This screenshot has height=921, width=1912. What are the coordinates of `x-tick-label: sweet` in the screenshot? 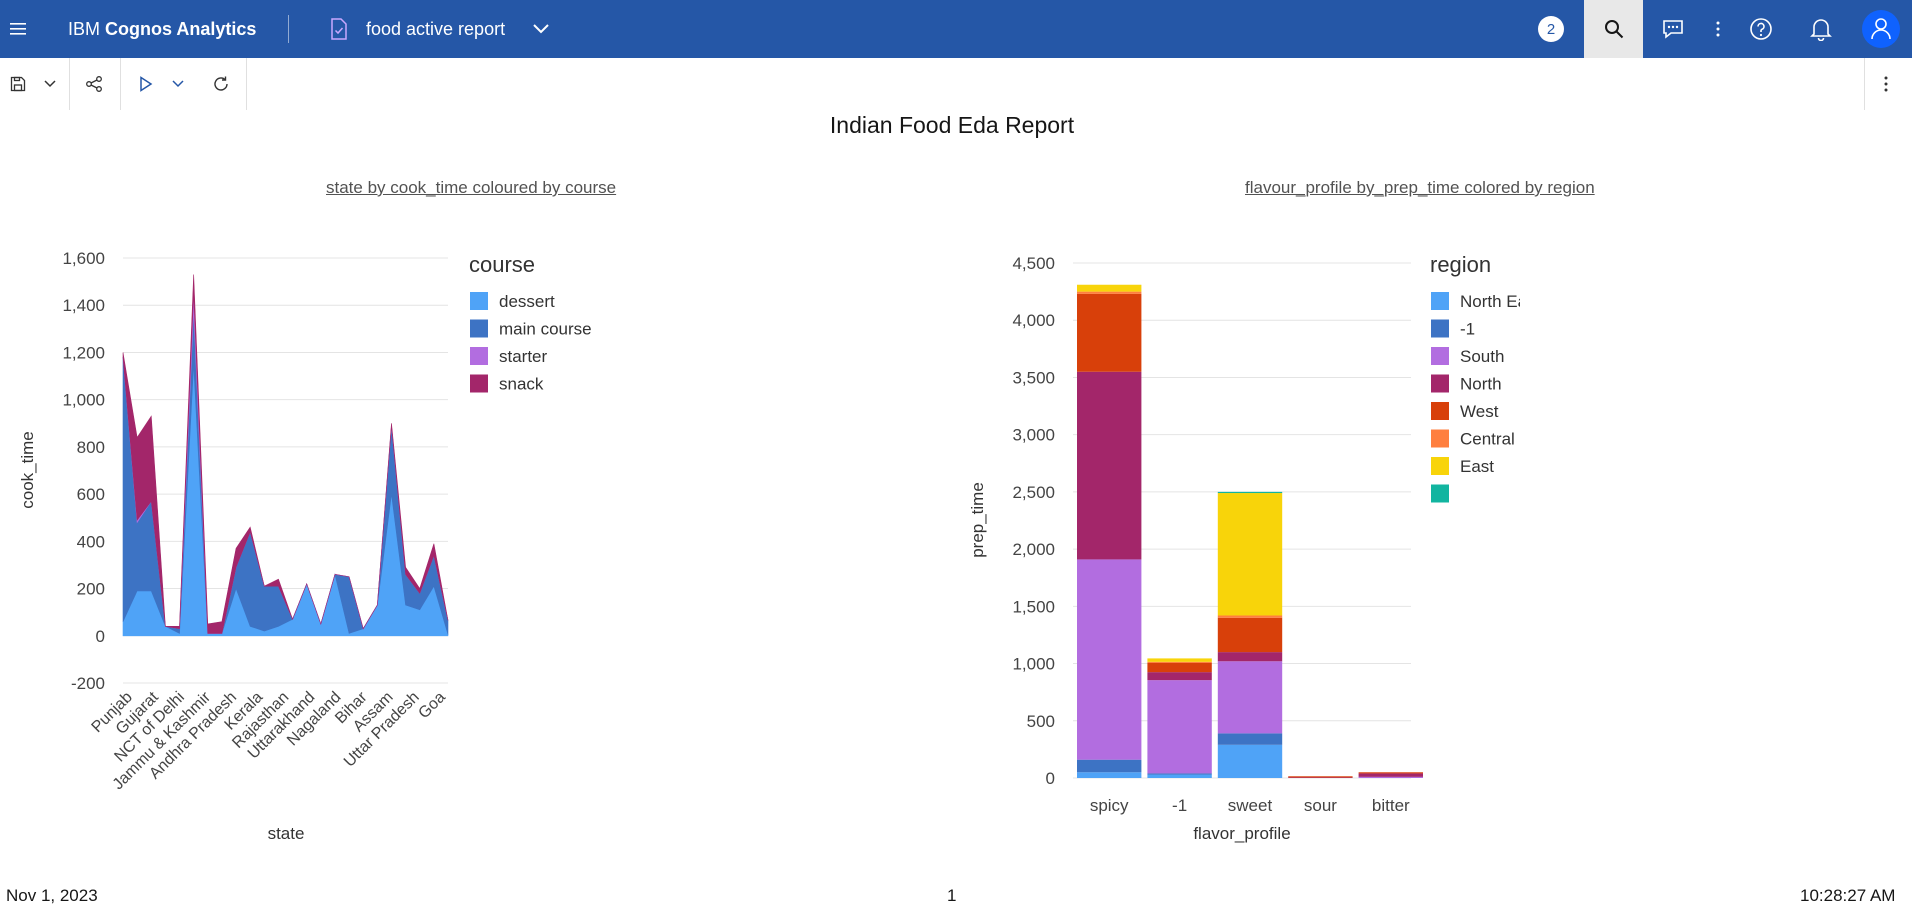 It's located at (1250, 805).